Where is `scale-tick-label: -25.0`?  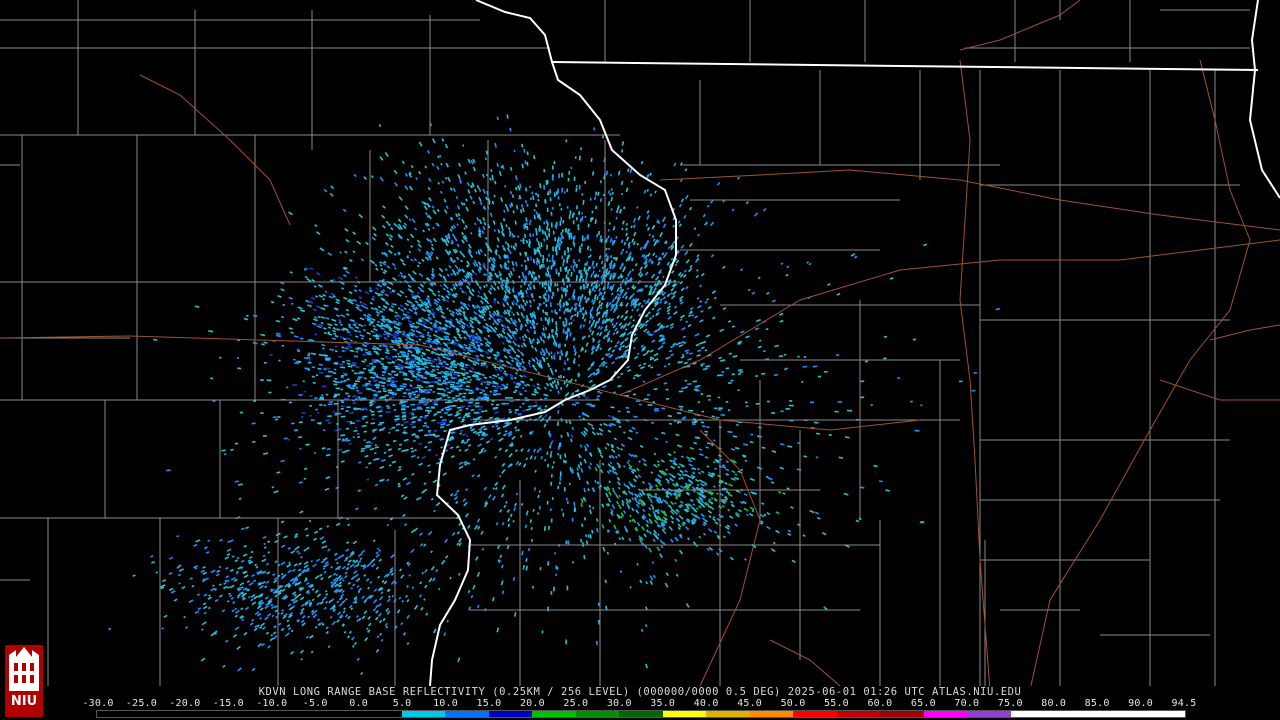
scale-tick-label: -25.0 is located at coordinates (141, 703).